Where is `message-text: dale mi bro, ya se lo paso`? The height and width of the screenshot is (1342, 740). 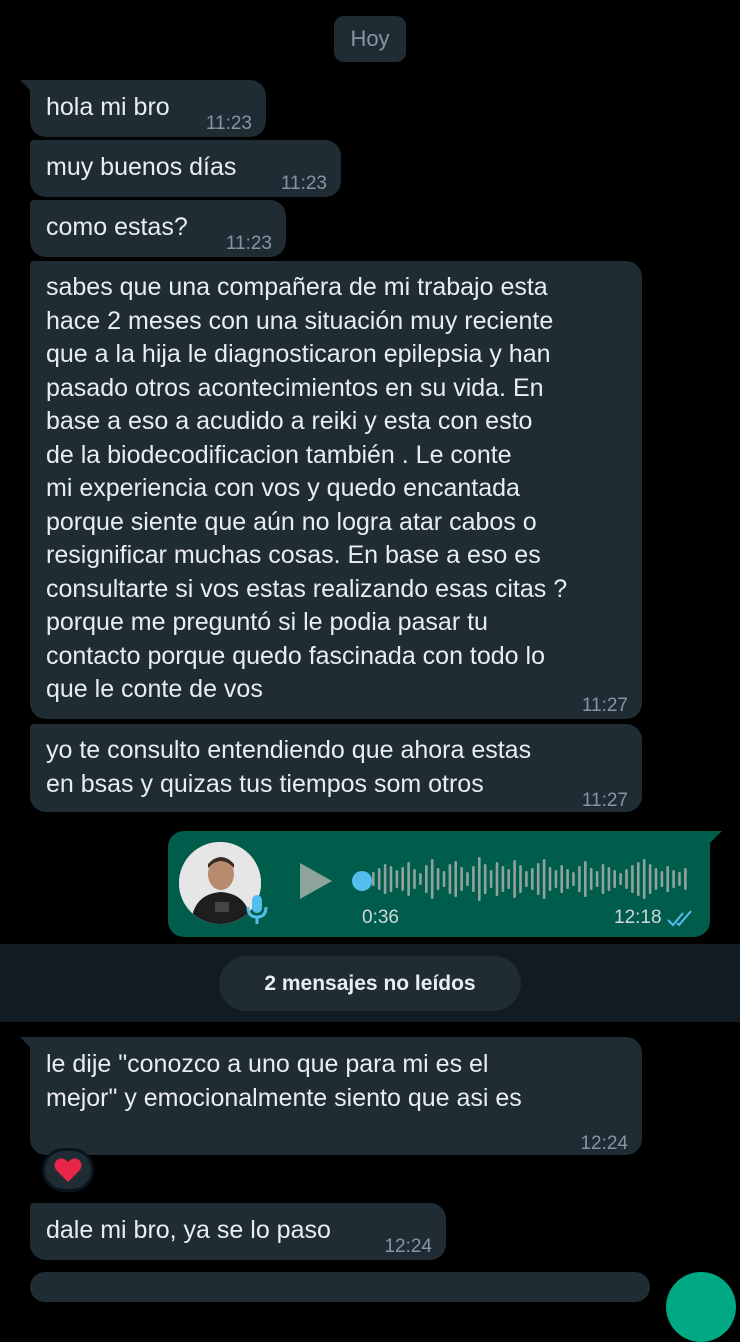
message-text: dale mi bro, ya se lo paso is located at coordinates (188, 1230).